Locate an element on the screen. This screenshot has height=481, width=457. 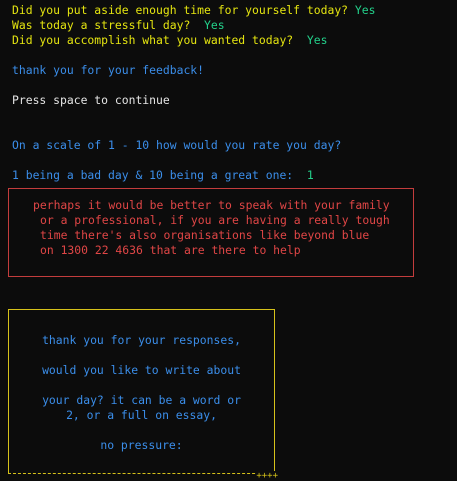
rating-answer: 1 is located at coordinates (310, 175).